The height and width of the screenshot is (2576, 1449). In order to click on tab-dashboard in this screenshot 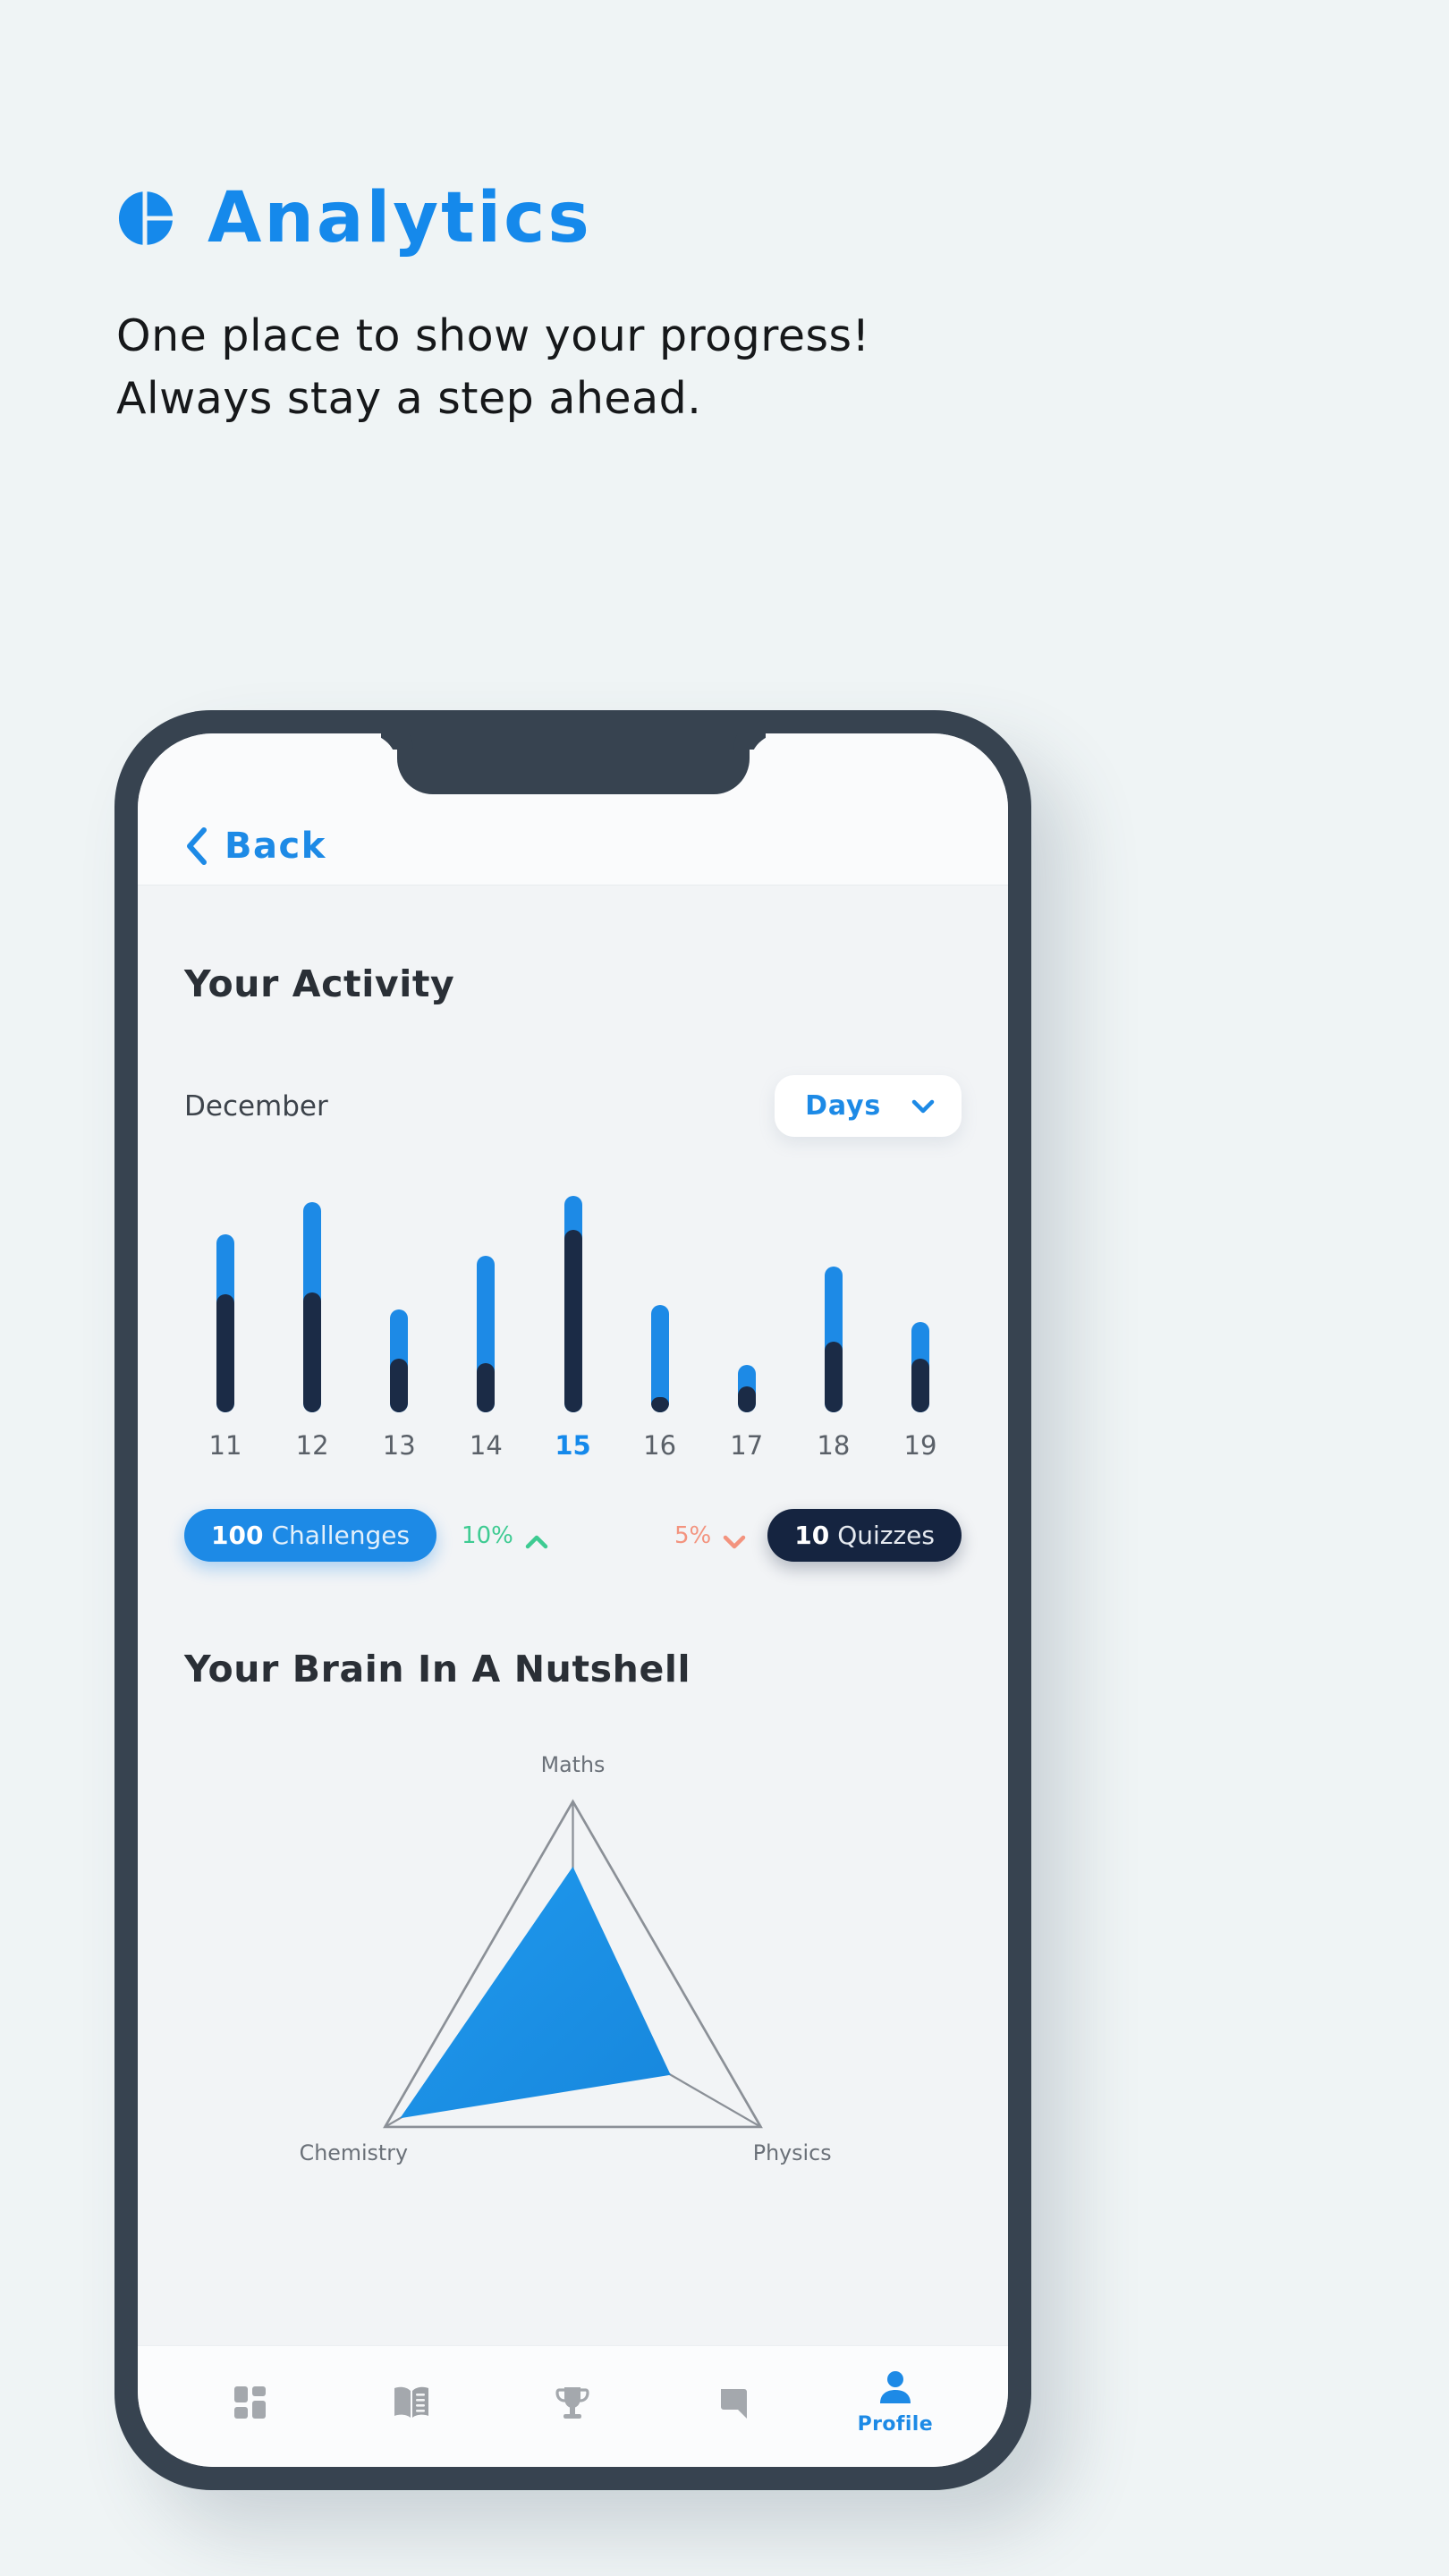, I will do `click(250, 2402)`.